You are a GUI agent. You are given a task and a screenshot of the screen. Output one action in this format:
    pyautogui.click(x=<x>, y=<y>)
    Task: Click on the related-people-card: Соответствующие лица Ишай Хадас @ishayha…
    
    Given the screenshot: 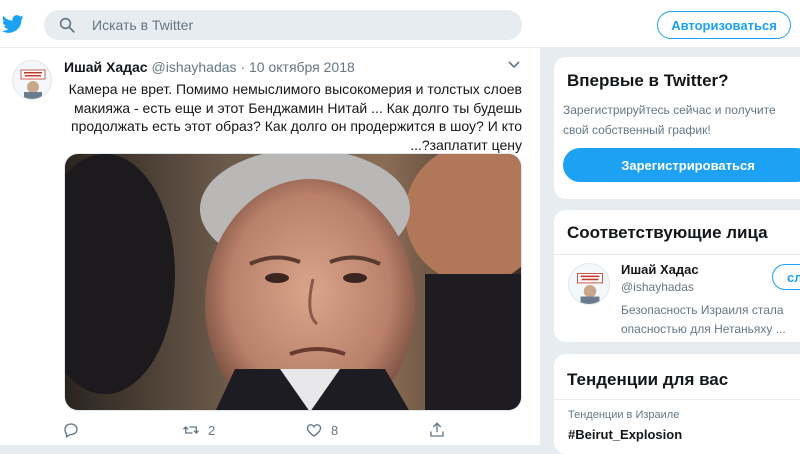 What is the action you would take?
    pyautogui.click(x=677, y=276)
    